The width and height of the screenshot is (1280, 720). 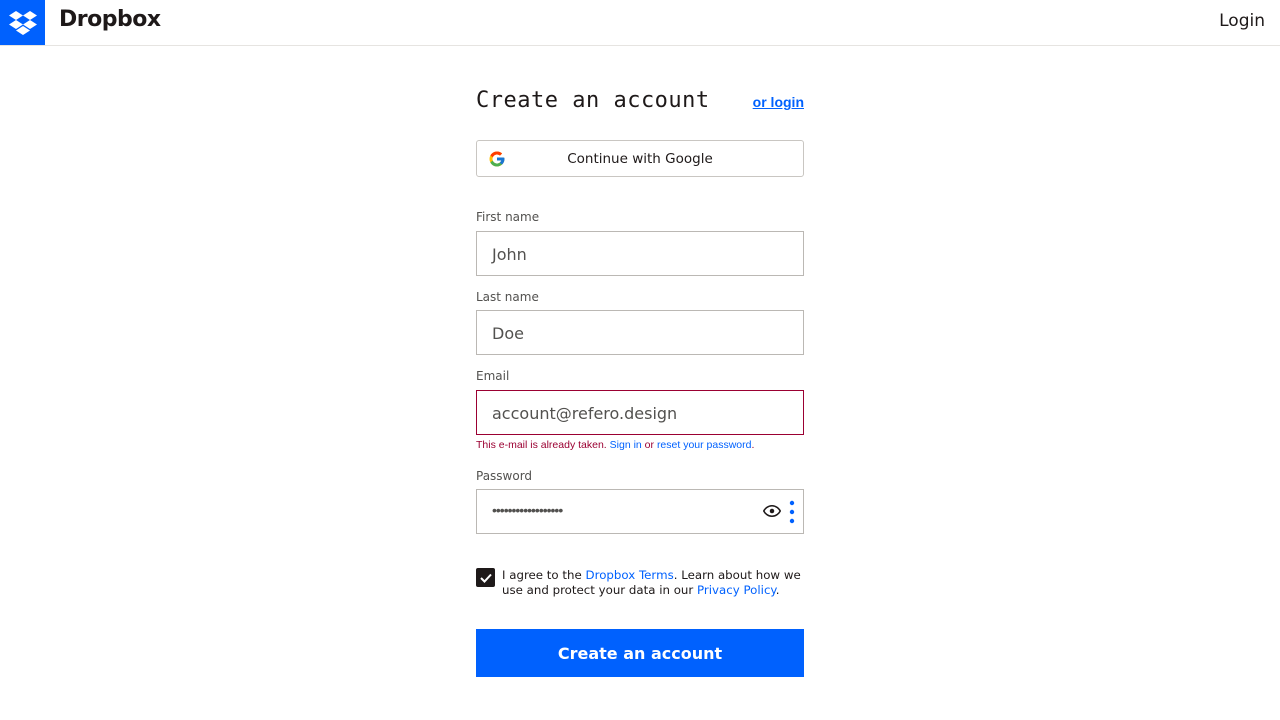 What do you see at coordinates (508, 217) in the screenshot?
I see `first-name-label: First name` at bounding box center [508, 217].